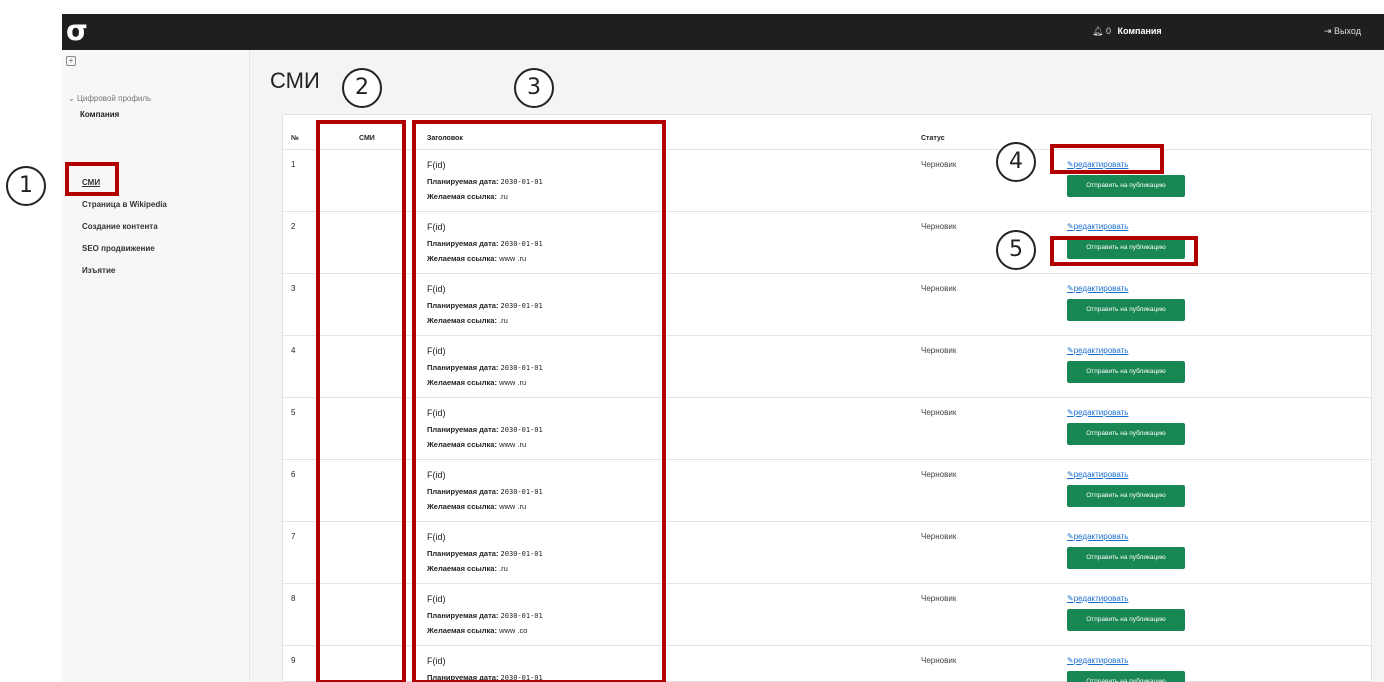  Describe the element at coordinates (1097, 31) in the screenshot. I see `bell-icon: 🔔︎` at that location.